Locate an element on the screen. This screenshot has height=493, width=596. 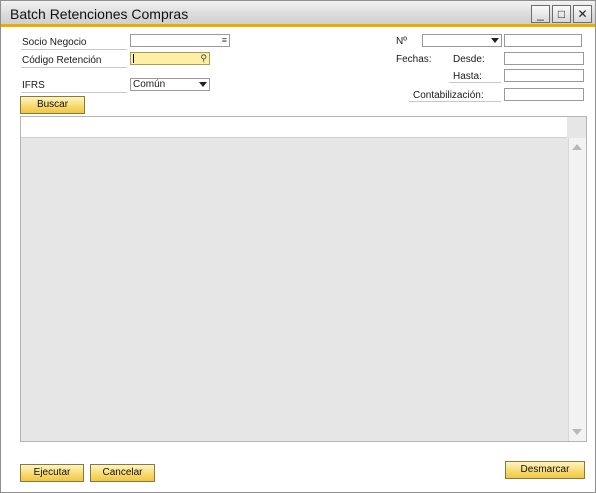
hasta-label: Hasta: is located at coordinates (467, 76).